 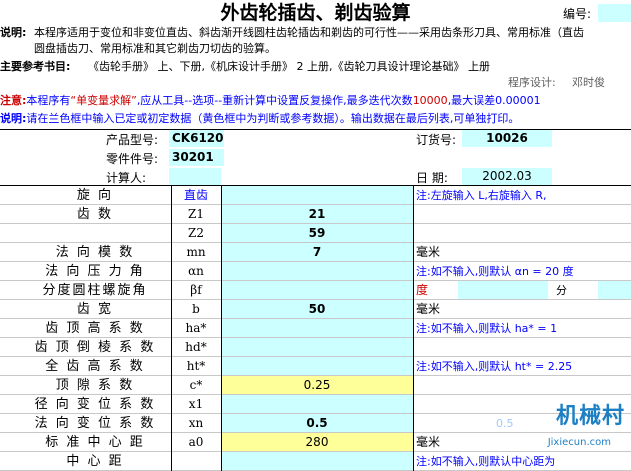 I want to click on table-row: 分度圆柱螺旋角 βf 度 分, so click(x=315, y=290).